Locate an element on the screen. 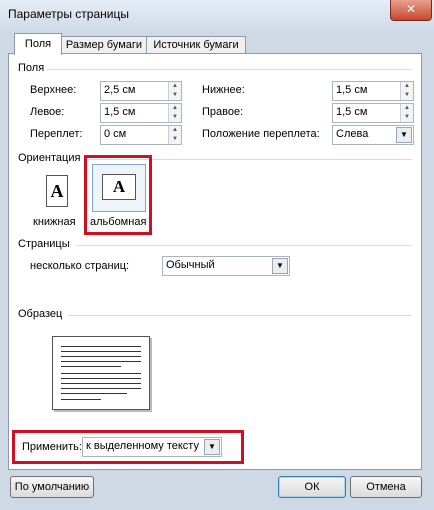 This screenshot has height=510, width=434. bottom-margin-label: Нижнее: is located at coordinates (223, 90).